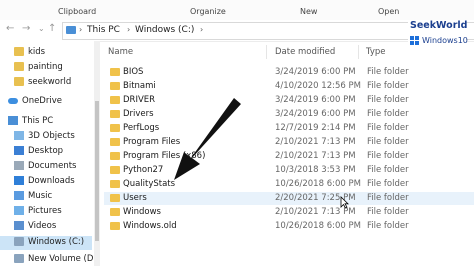 The image size is (474, 267). What do you see at coordinates (141, 128) in the screenshot?
I see `file-name: PerfLogs` at bounding box center [141, 128].